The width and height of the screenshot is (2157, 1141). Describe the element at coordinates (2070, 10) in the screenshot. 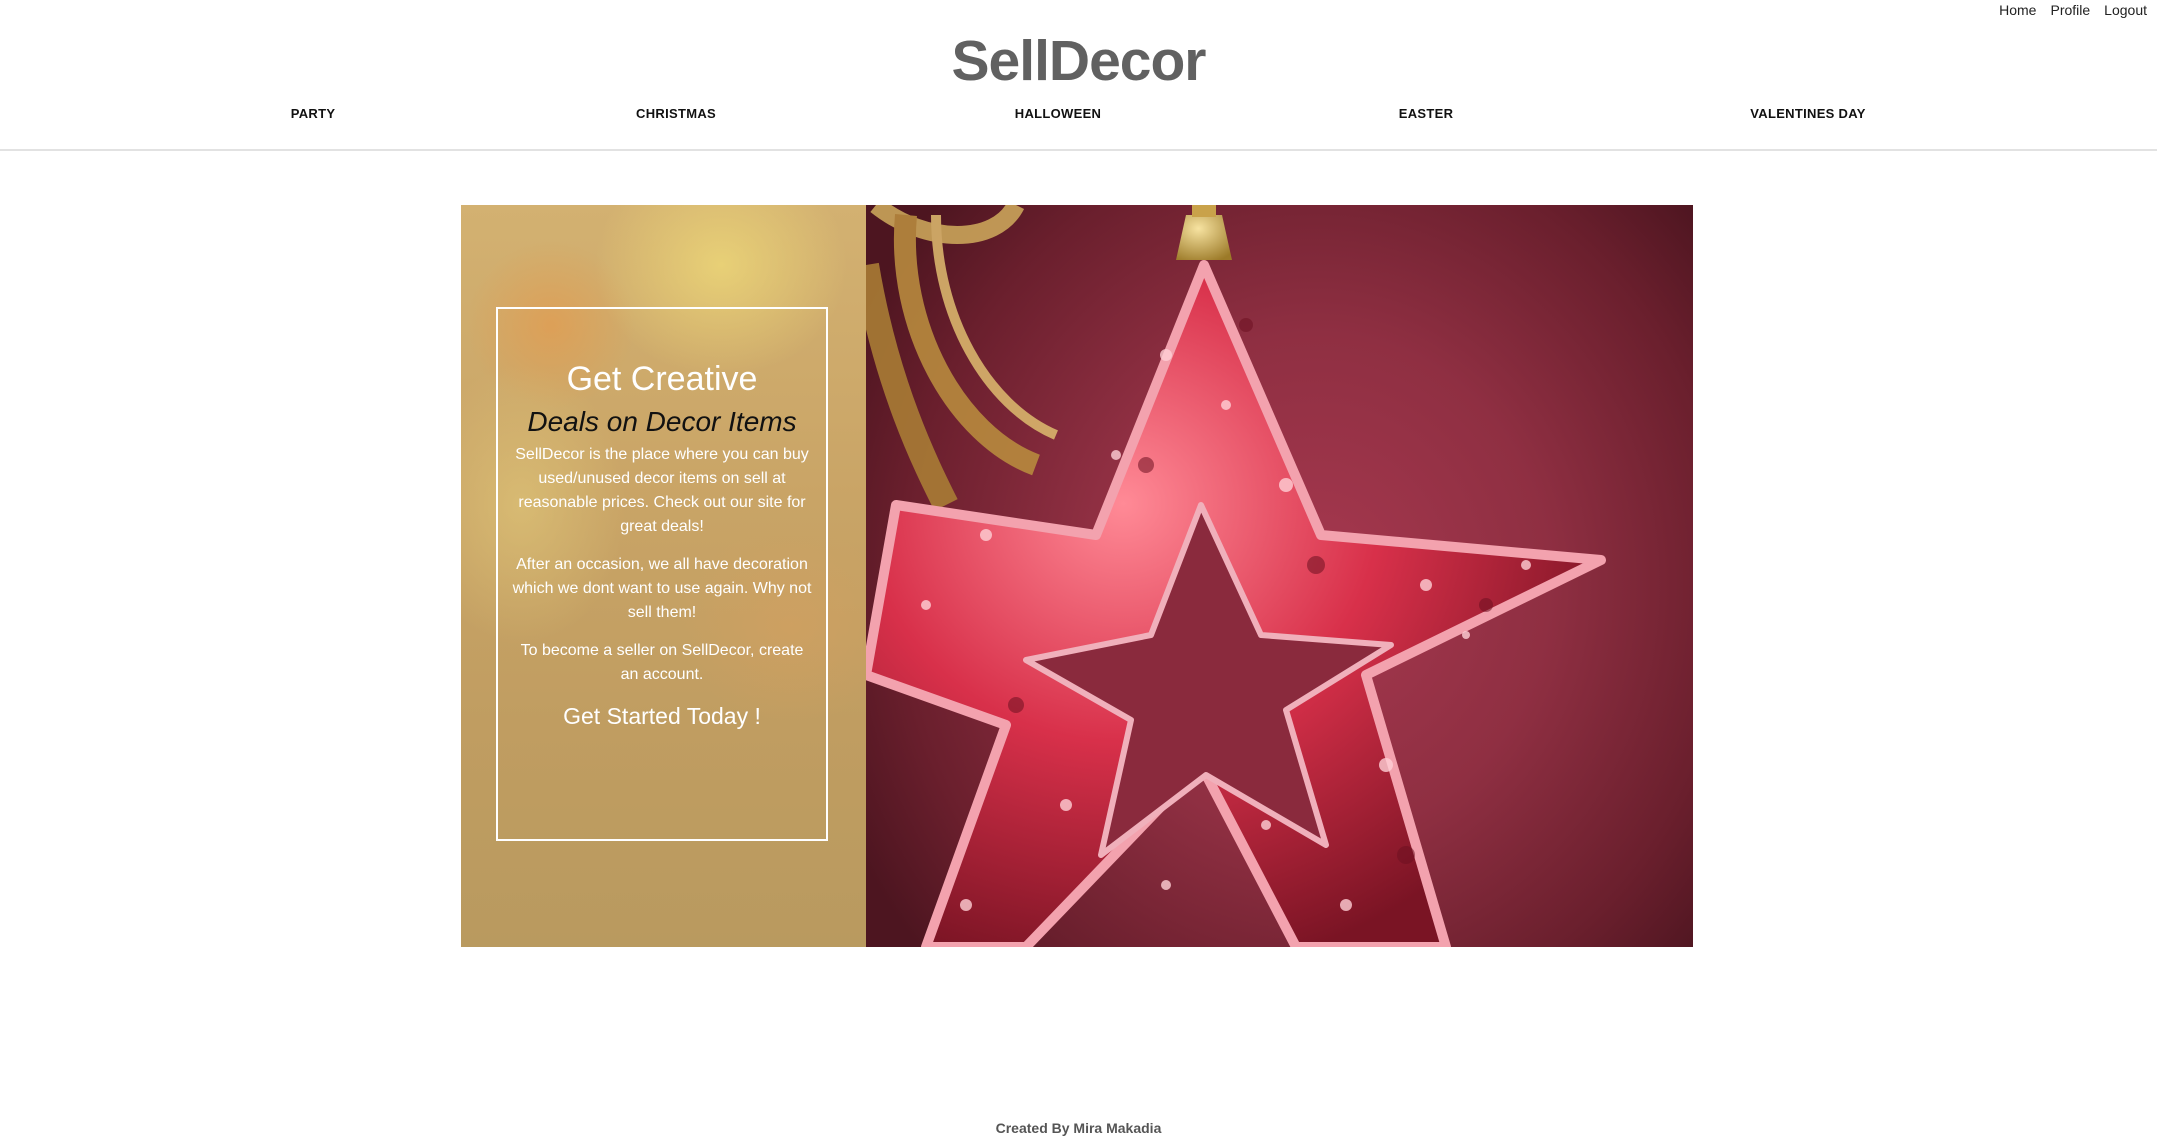

I see `nav-profile-link: Profile` at that location.